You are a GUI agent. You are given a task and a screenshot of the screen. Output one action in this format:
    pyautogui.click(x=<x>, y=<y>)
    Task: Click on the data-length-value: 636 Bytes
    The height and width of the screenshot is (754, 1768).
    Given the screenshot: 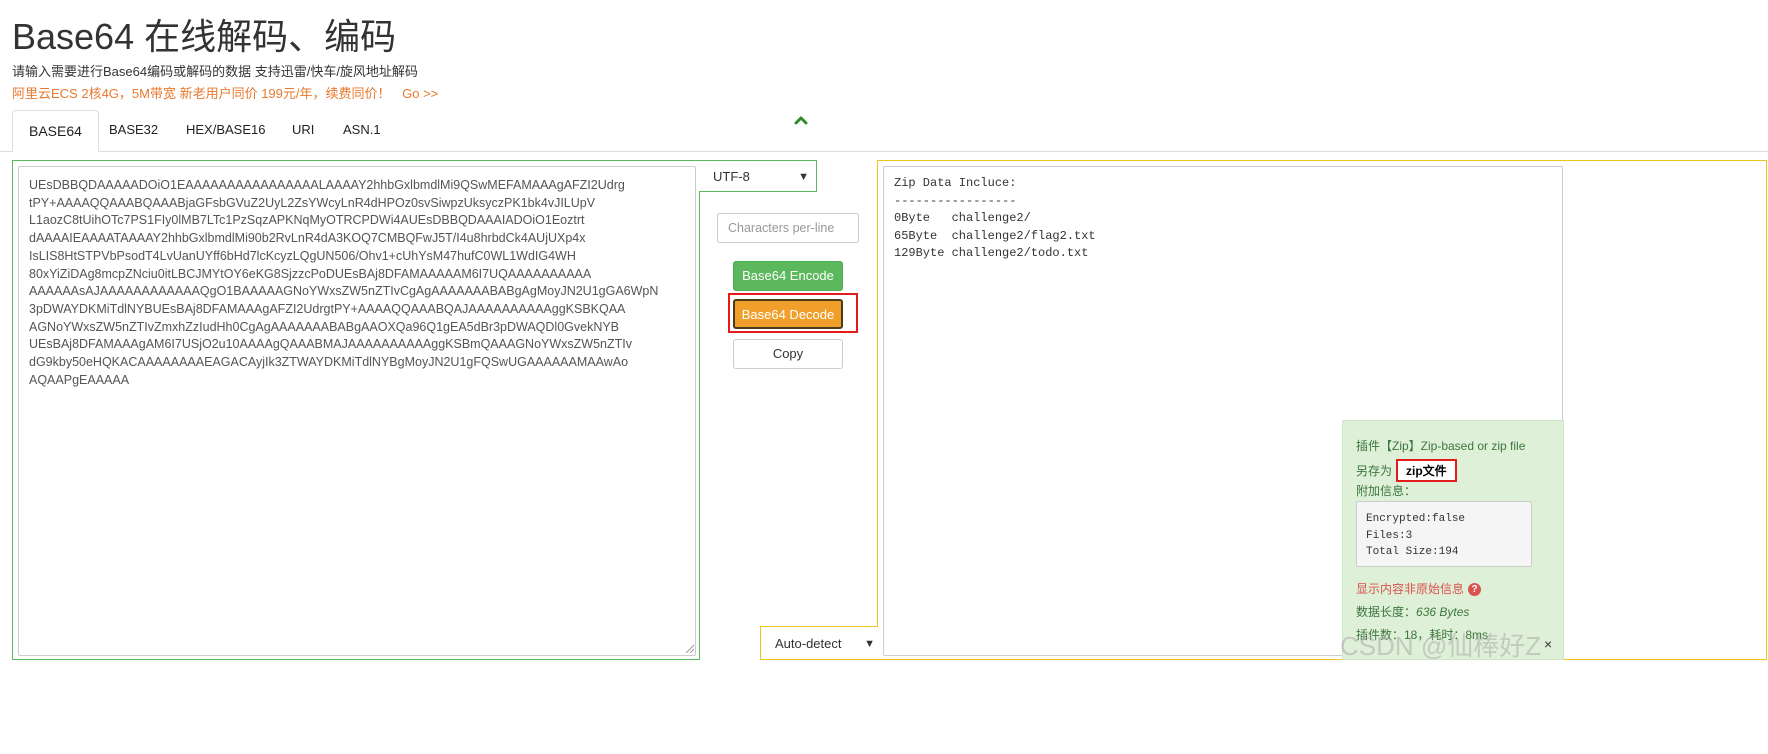 What is the action you would take?
    pyautogui.click(x=1443, y=612)
    